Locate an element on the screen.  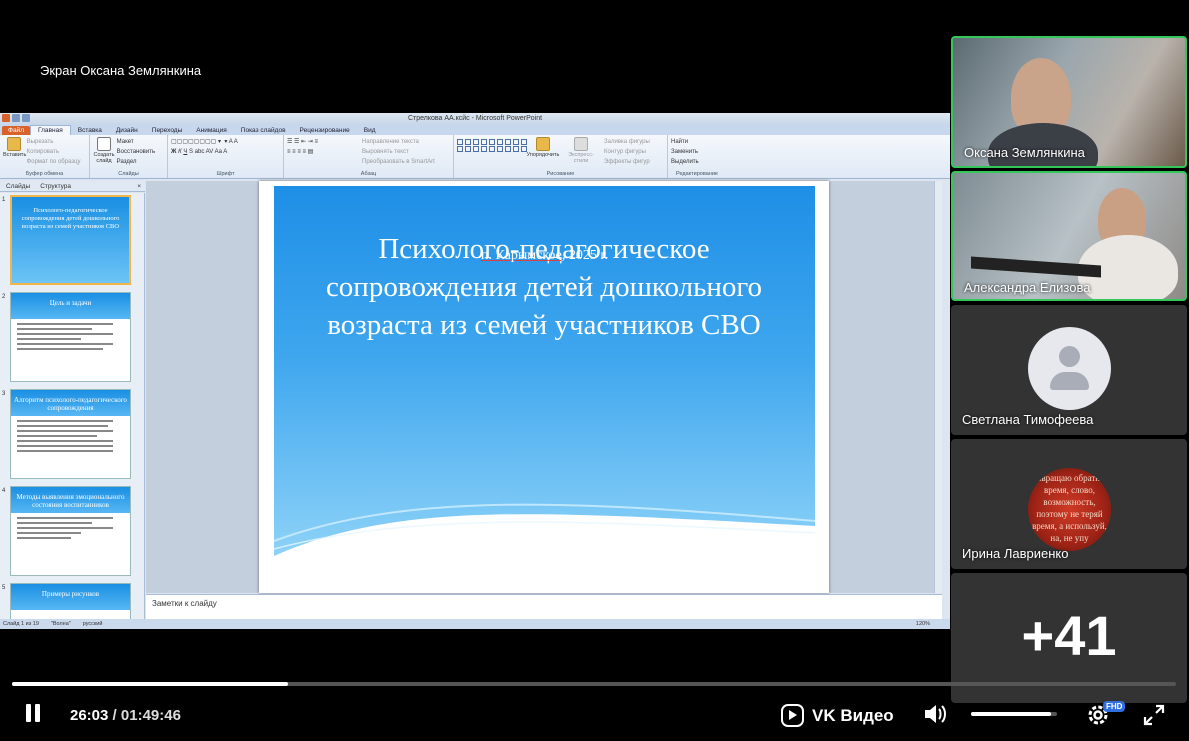
tab-transitions: Переходы is located at coordinates (167, 130).